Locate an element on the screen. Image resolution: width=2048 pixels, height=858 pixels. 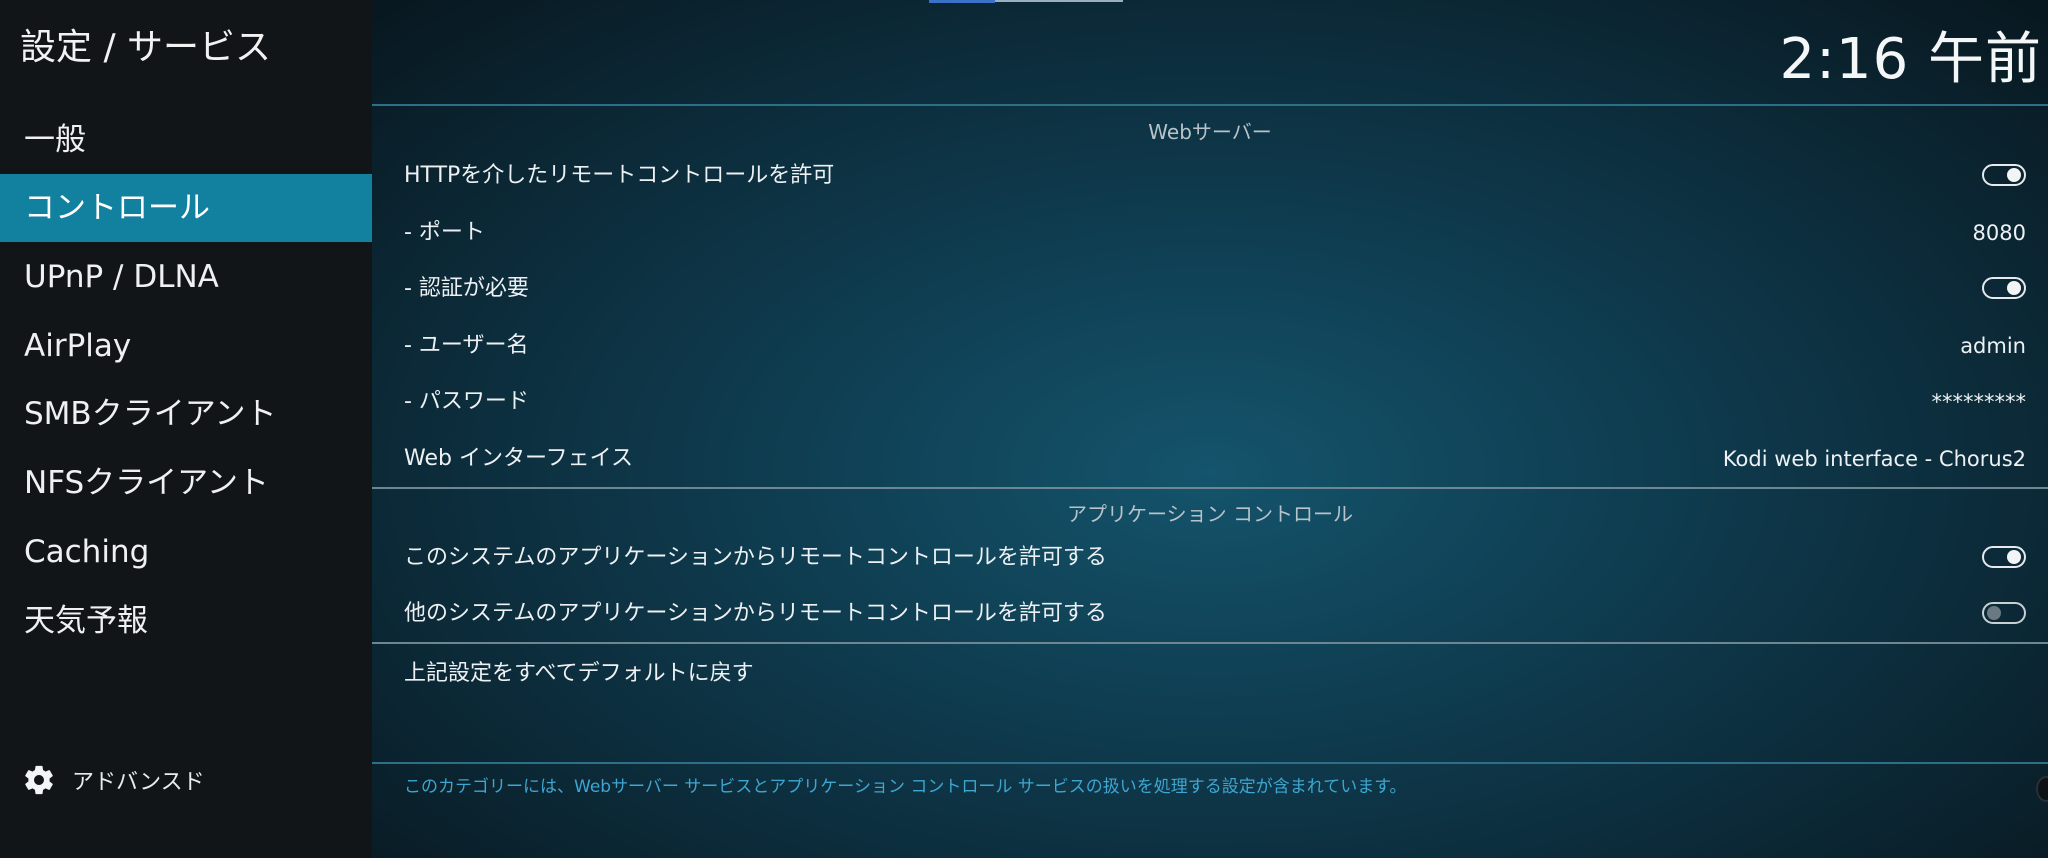
setting-label: - ポート is located at coordinates (444, 232).